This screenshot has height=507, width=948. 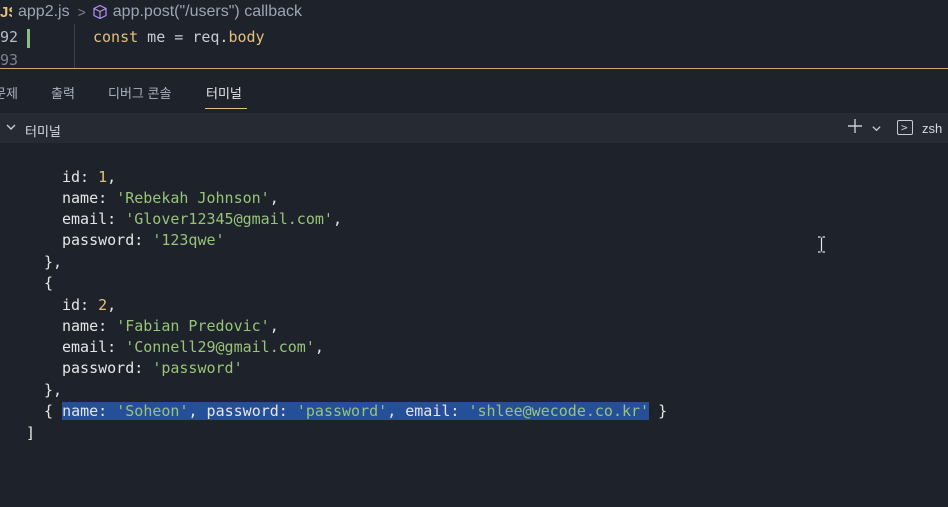 I want to click on terminal-shell-icon: >, so click(x=905, y=127).